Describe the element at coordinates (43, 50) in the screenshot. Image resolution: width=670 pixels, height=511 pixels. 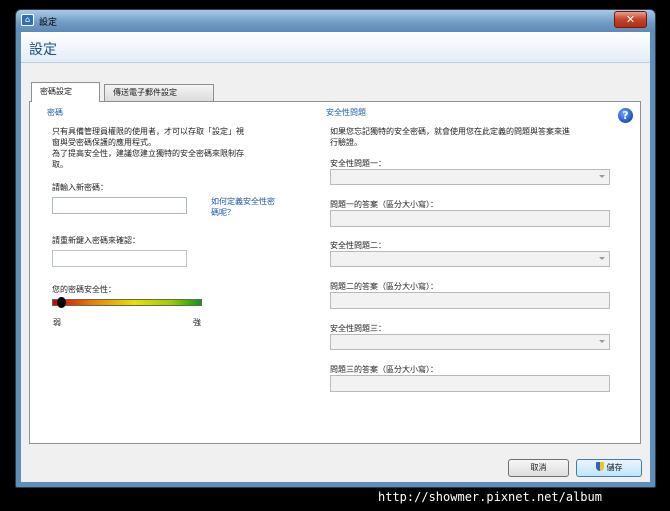
I see `page-title: 設定` at that location.